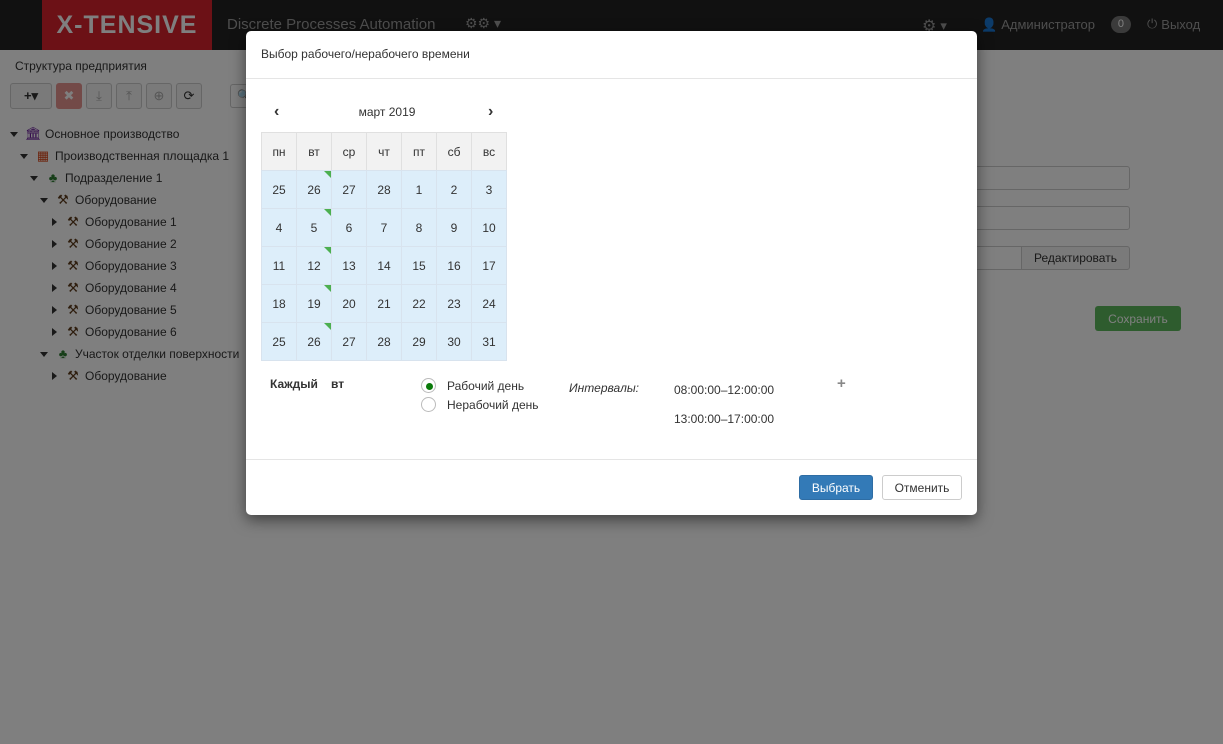  I want to click on calendar-day-number: 9, so click(454, 227).